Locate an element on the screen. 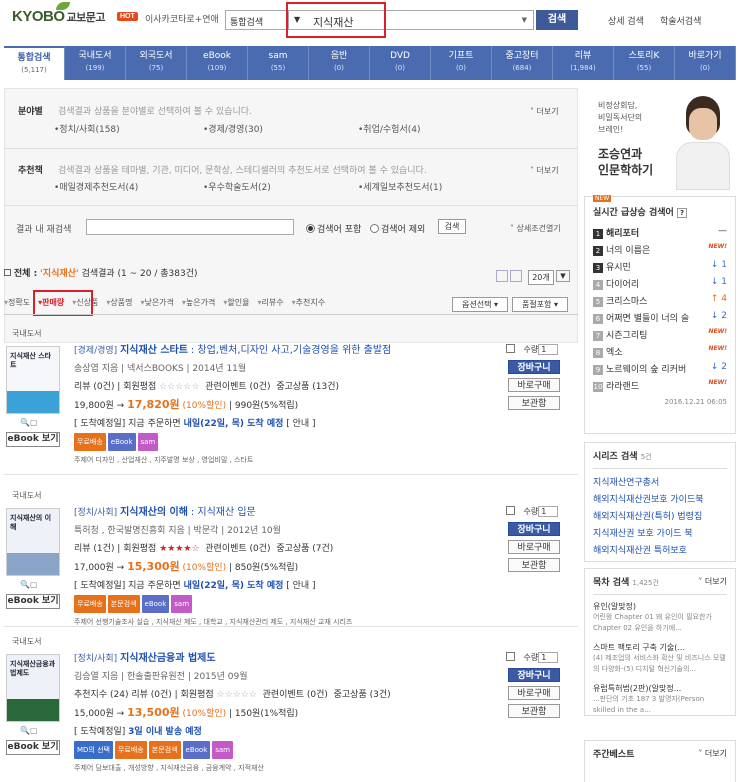 The image size is (740, 782). tab-item: 국내도서 (199) is located at coordinates (95, 63).